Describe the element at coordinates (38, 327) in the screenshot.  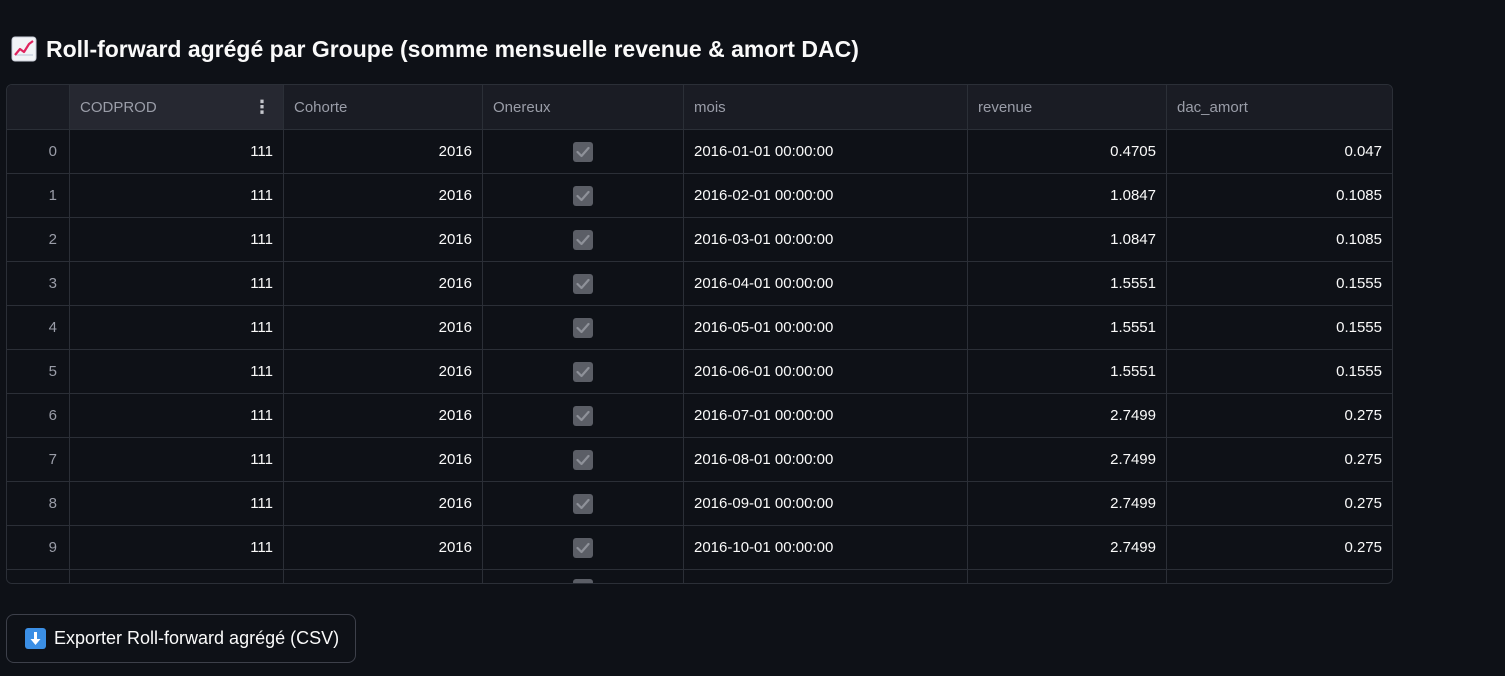
I see `row-index-cell: 4` at that location.